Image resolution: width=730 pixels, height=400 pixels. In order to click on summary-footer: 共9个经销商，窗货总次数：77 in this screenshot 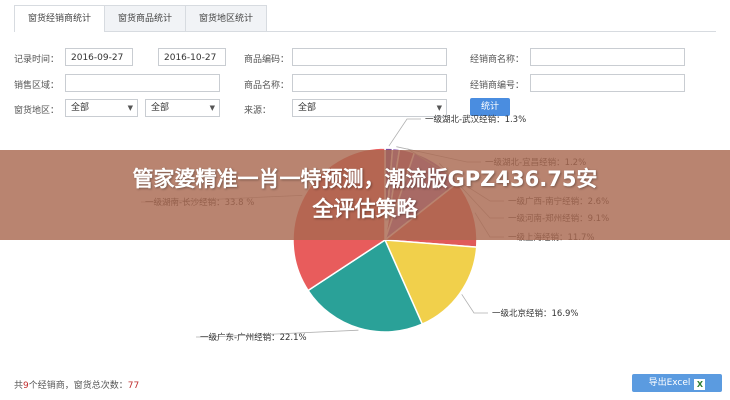, I will do `click(76, 384)`.